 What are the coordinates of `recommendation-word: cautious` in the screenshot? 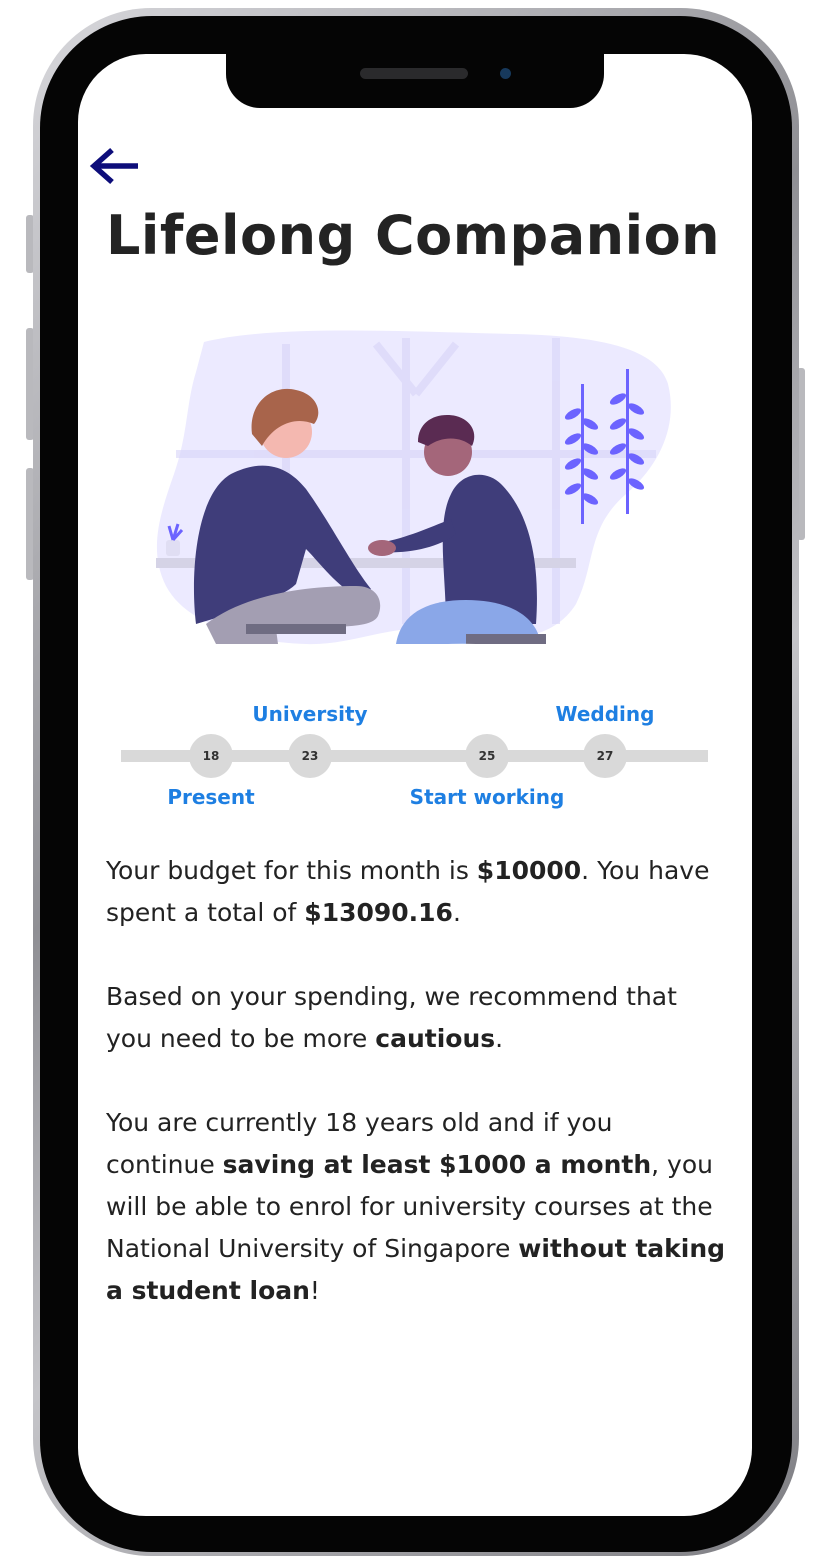 It's located at (435, 1038).